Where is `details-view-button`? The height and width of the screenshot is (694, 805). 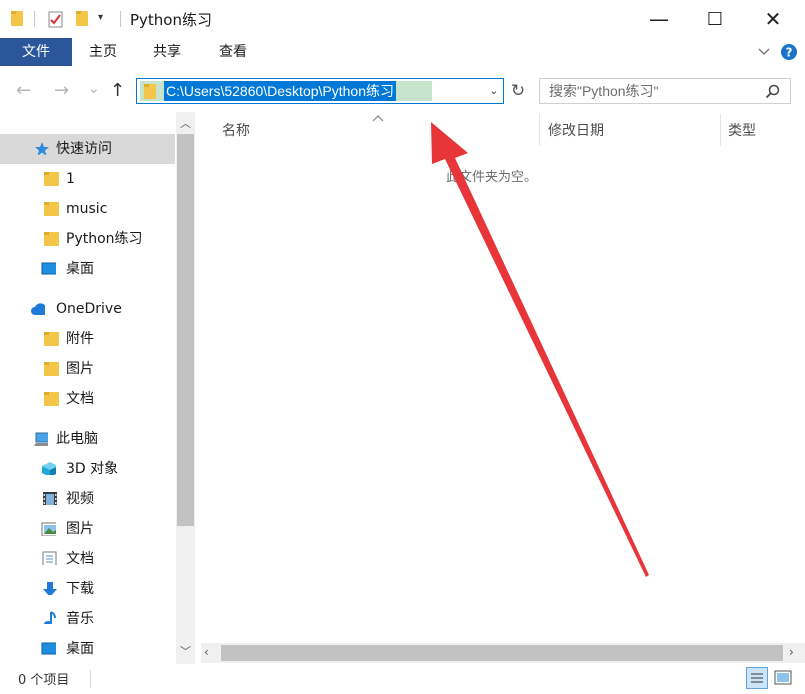
details-view-button is located at coordinates (757, 678).